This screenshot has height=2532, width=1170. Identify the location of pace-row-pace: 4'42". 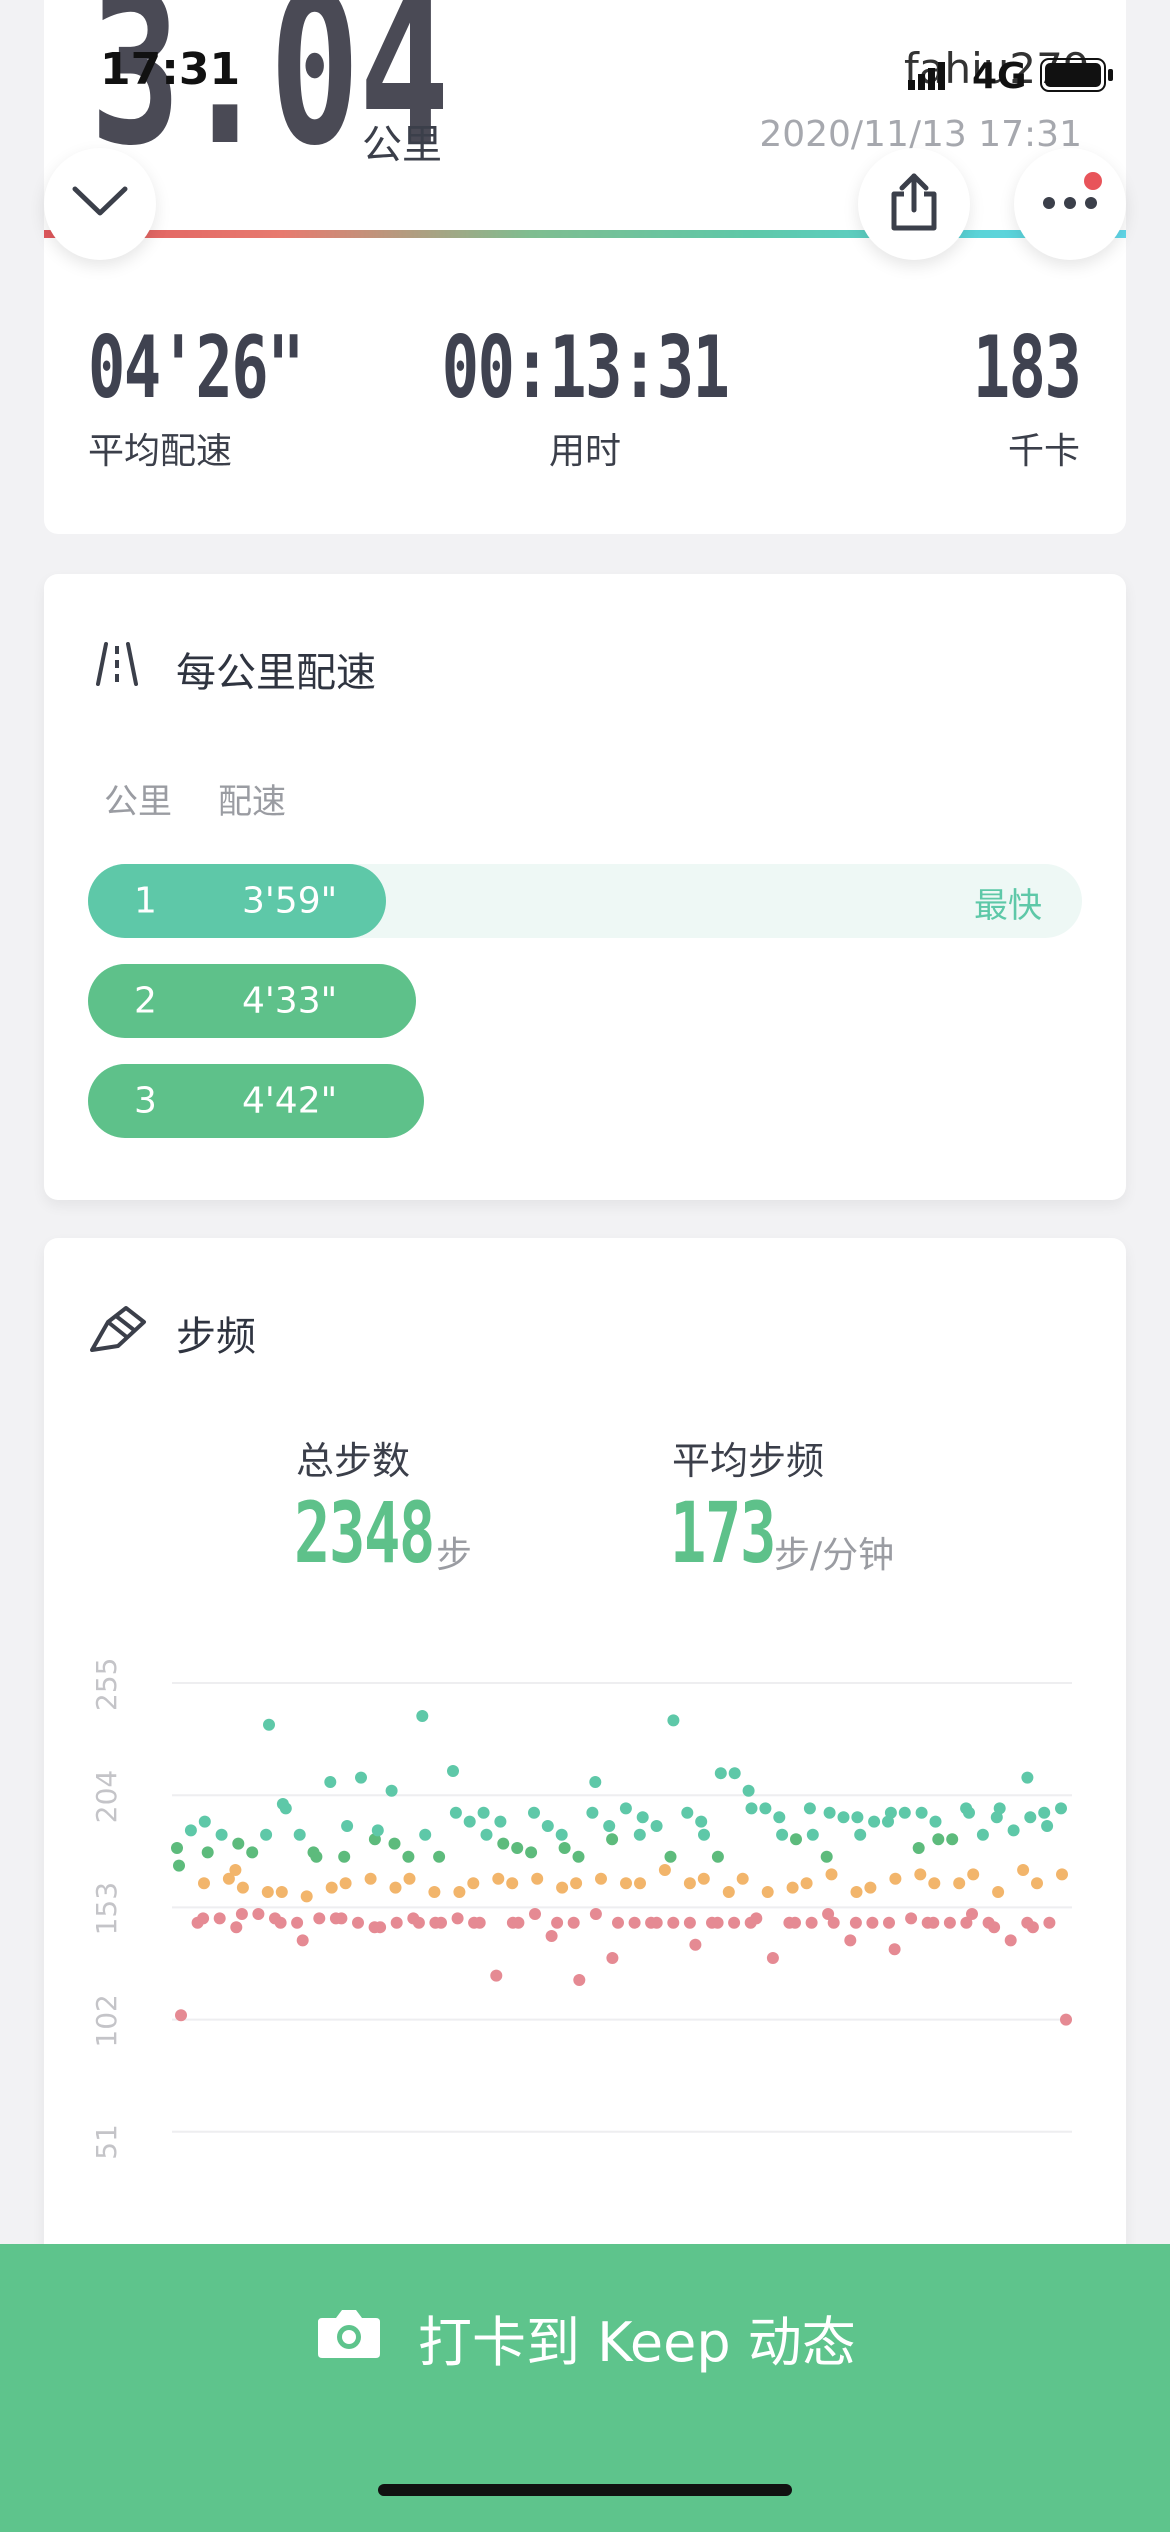
(290, 1101).